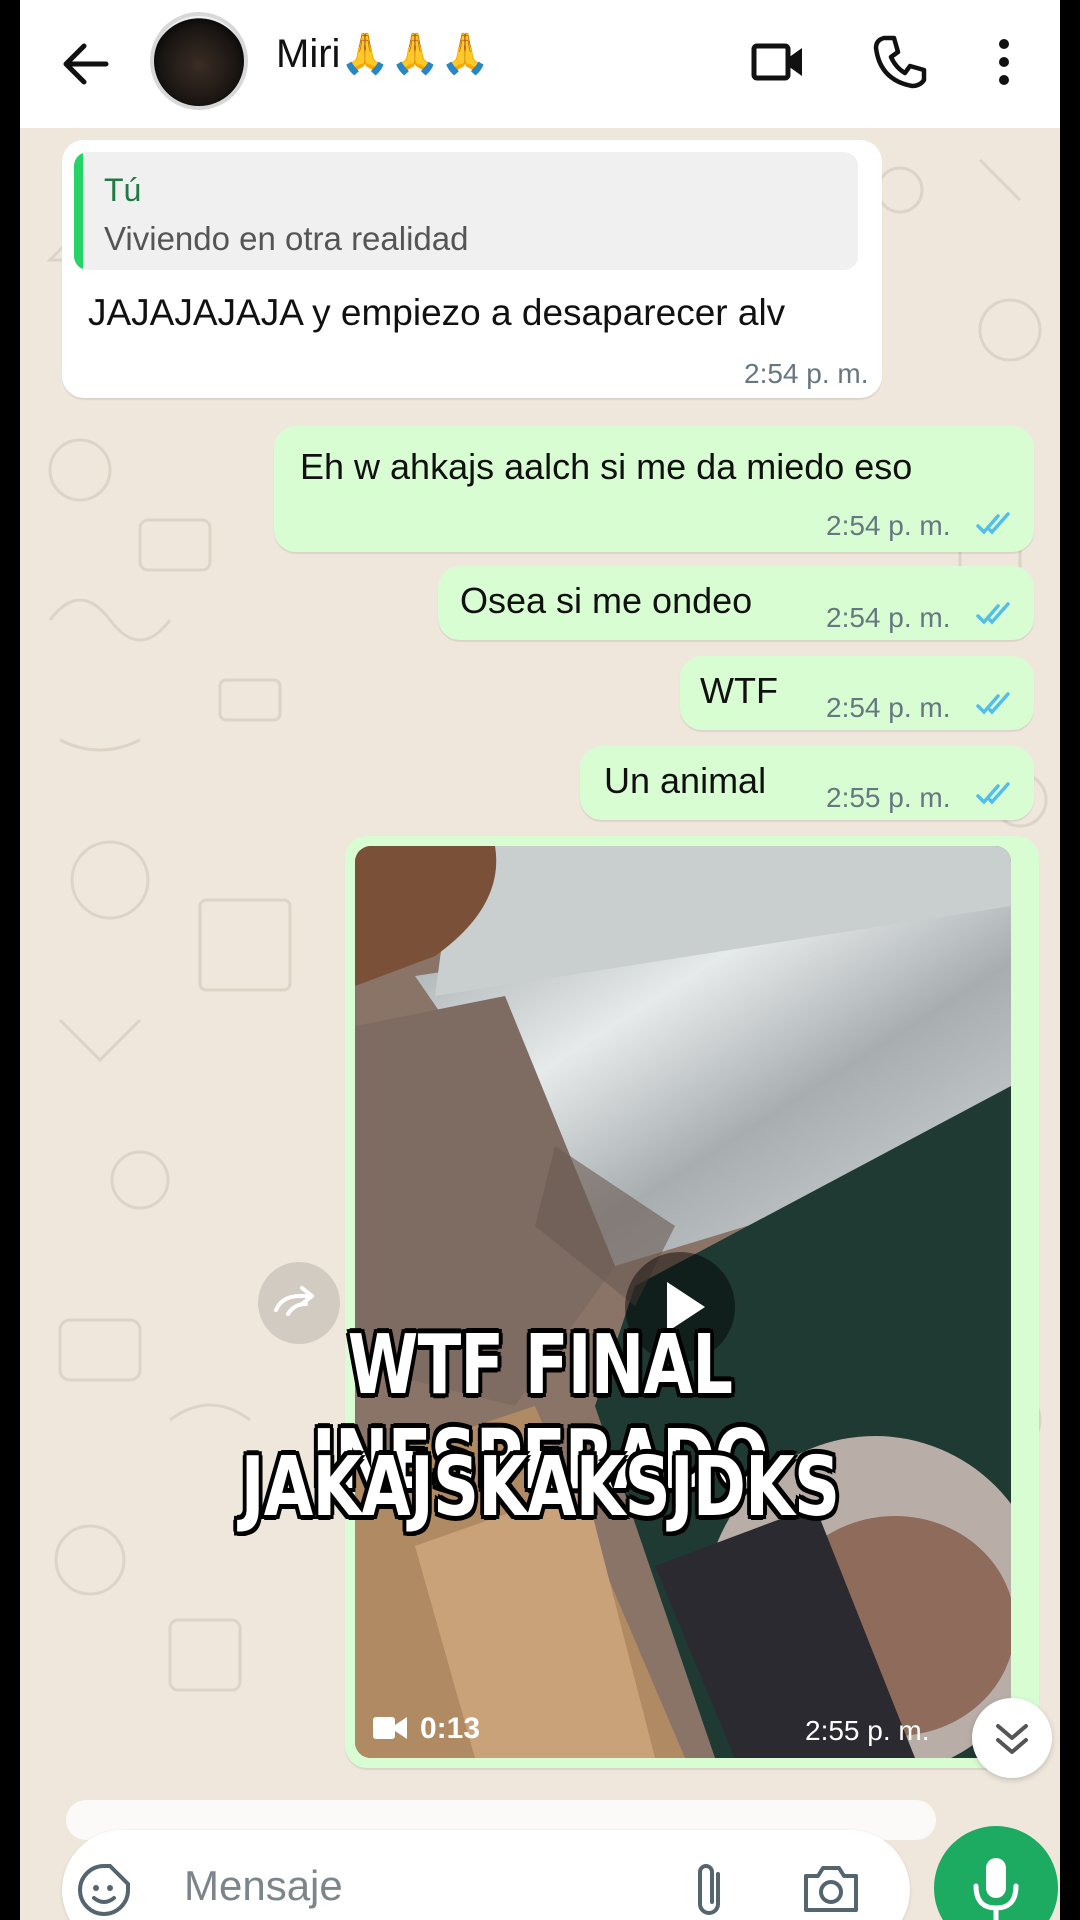 The image size is (1080, 1920). Describe the element at coordinates (450, 1728) in the screenshot. I see `video-duration: 0:13` at that location.